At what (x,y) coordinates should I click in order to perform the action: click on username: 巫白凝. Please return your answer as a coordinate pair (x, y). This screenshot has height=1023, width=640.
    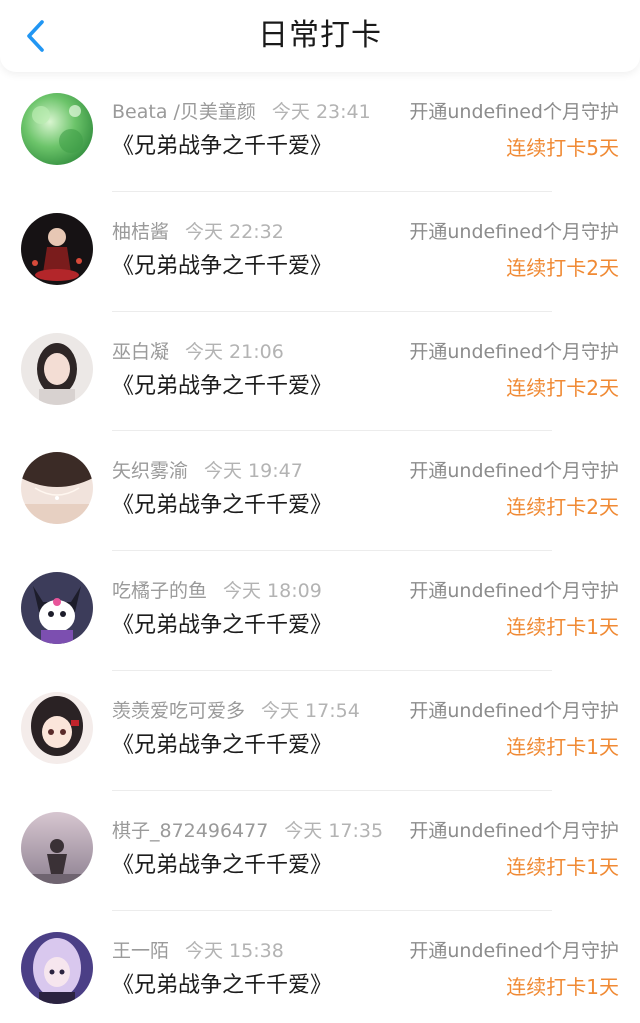
    Looking at the image, I should click on (140, 352).